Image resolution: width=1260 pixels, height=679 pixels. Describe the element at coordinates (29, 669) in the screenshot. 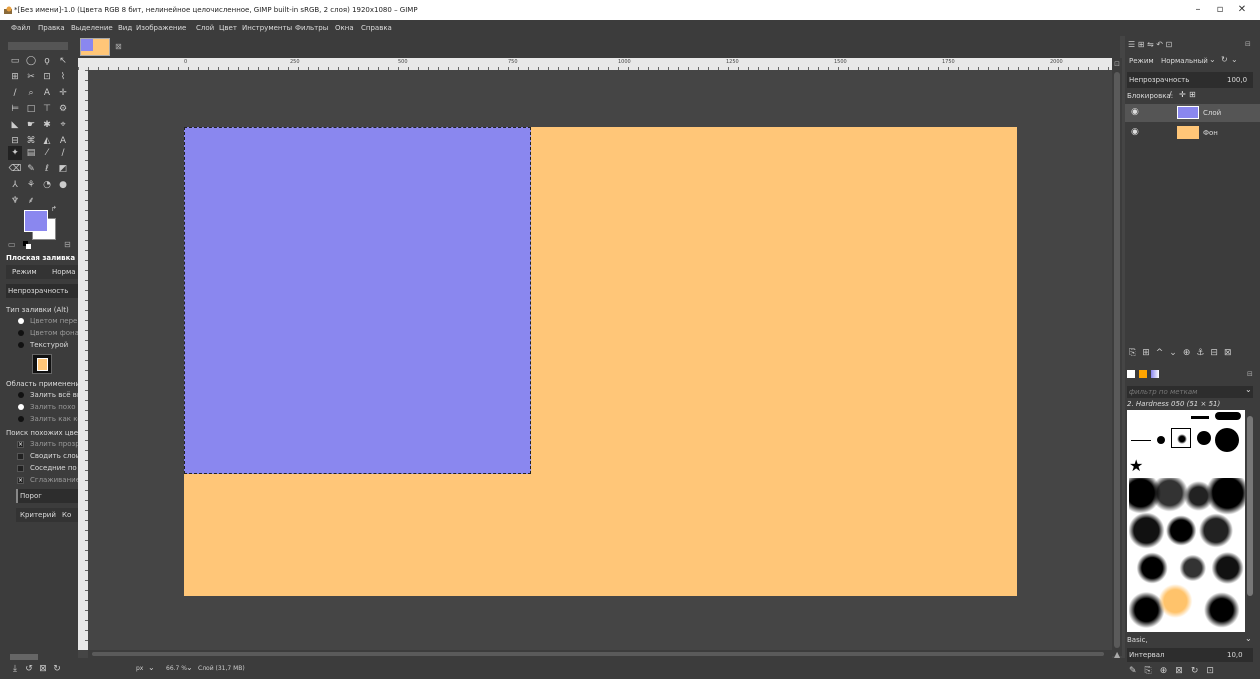

I see `restore-options-icon: ↺` at that location.